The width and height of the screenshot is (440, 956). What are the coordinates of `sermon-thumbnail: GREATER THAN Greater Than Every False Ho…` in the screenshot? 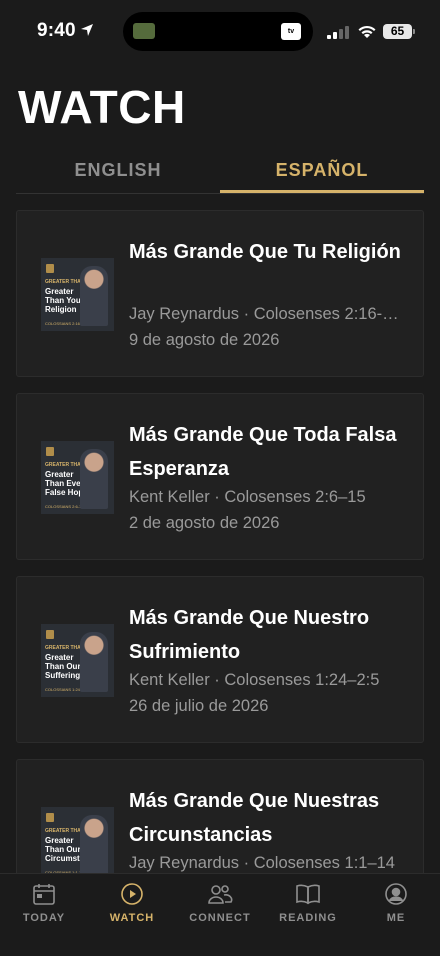 It's located at (77, 477).